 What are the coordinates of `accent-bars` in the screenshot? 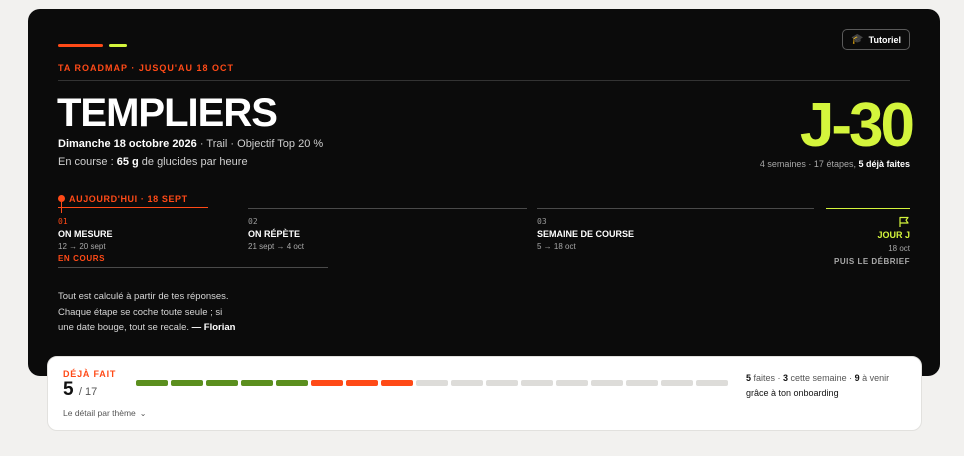 It's located at (92, 45).